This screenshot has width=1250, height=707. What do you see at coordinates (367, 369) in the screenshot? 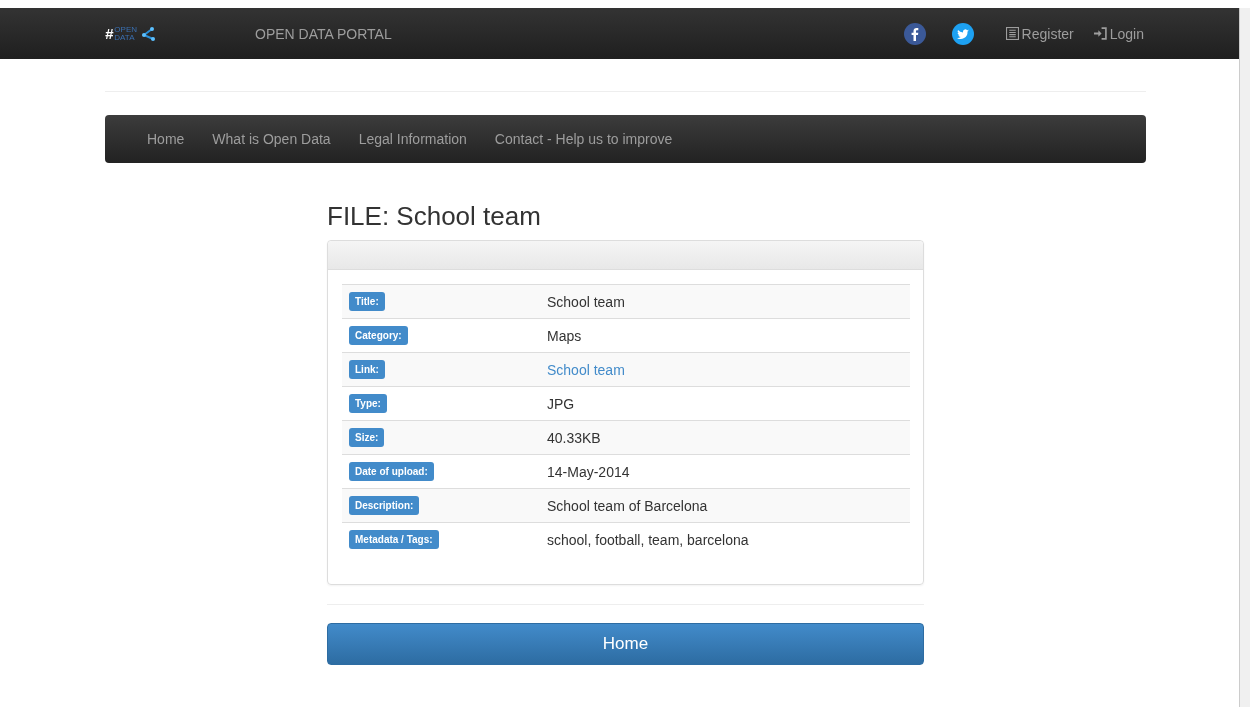
I see `field-label: Link:` at bounding box center [367, 369].